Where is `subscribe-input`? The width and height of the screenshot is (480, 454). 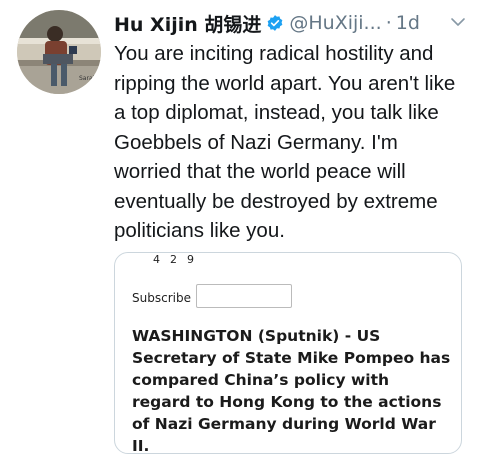 subscribe-input is located at coordinates (244, 296).